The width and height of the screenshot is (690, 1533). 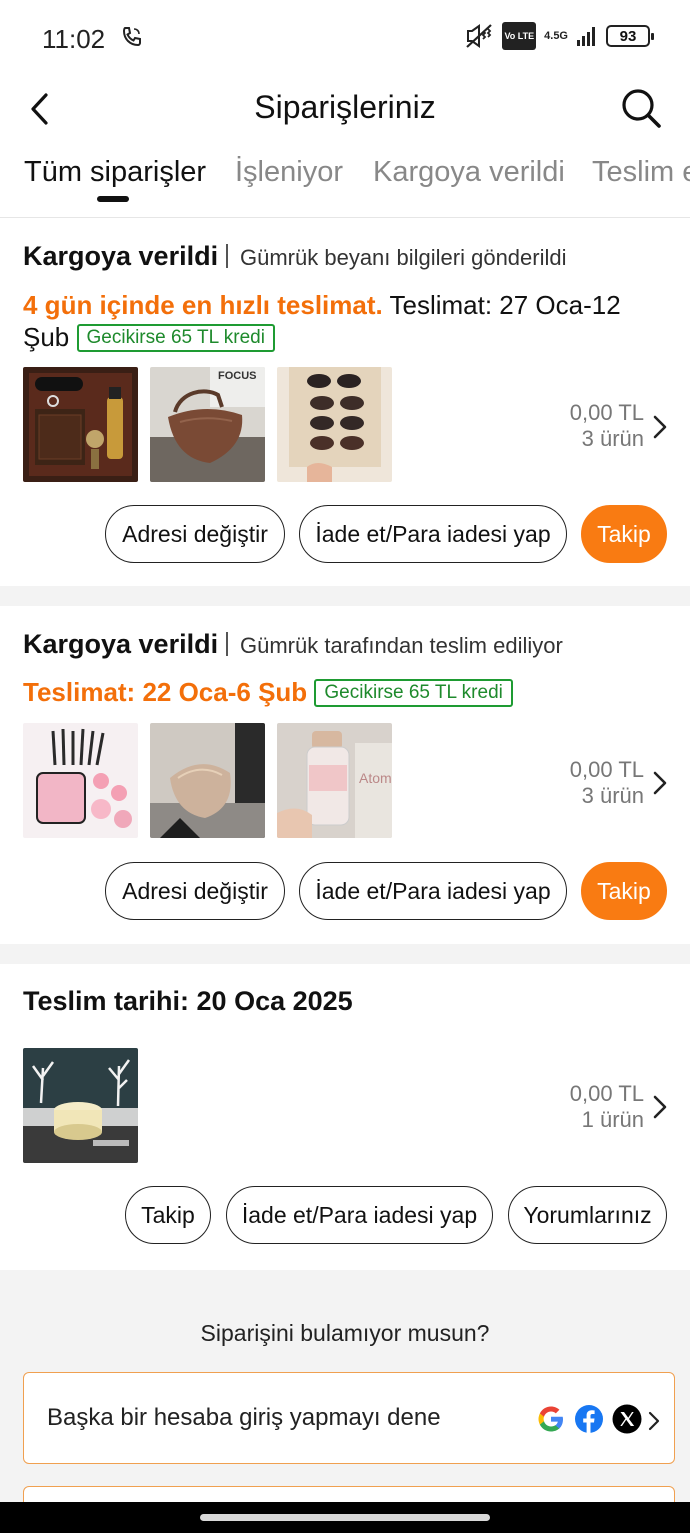 I want to click on cant-find-order-text: Siparişini bulamıyor musun?, so click(x=345, y=1333).